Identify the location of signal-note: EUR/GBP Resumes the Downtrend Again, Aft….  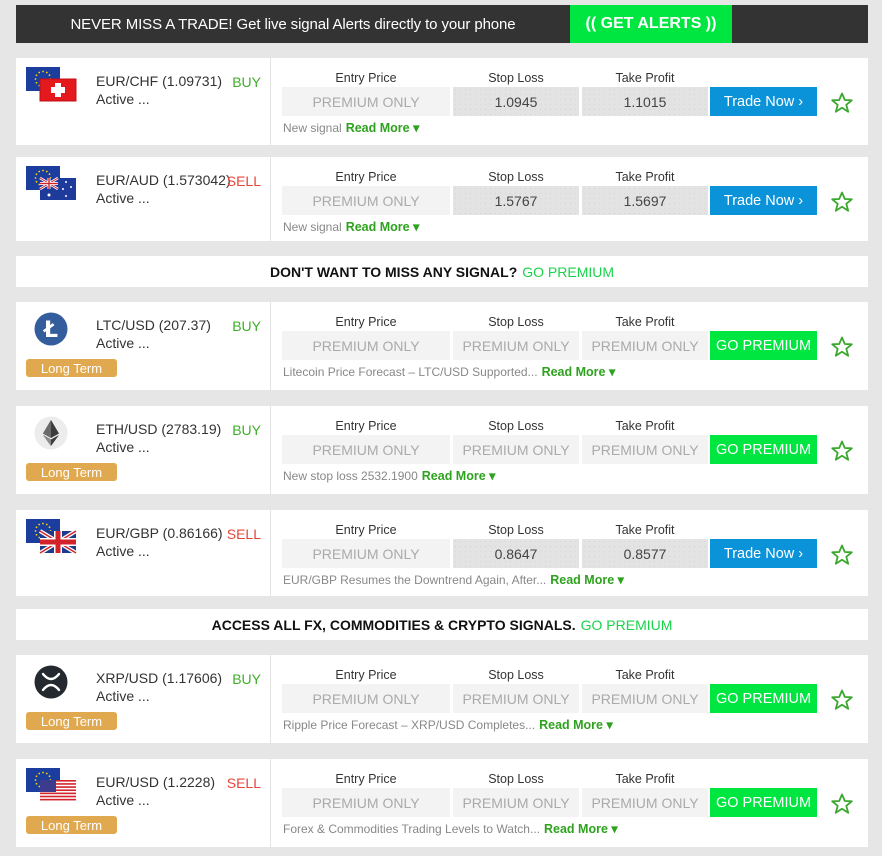
(453, 579).